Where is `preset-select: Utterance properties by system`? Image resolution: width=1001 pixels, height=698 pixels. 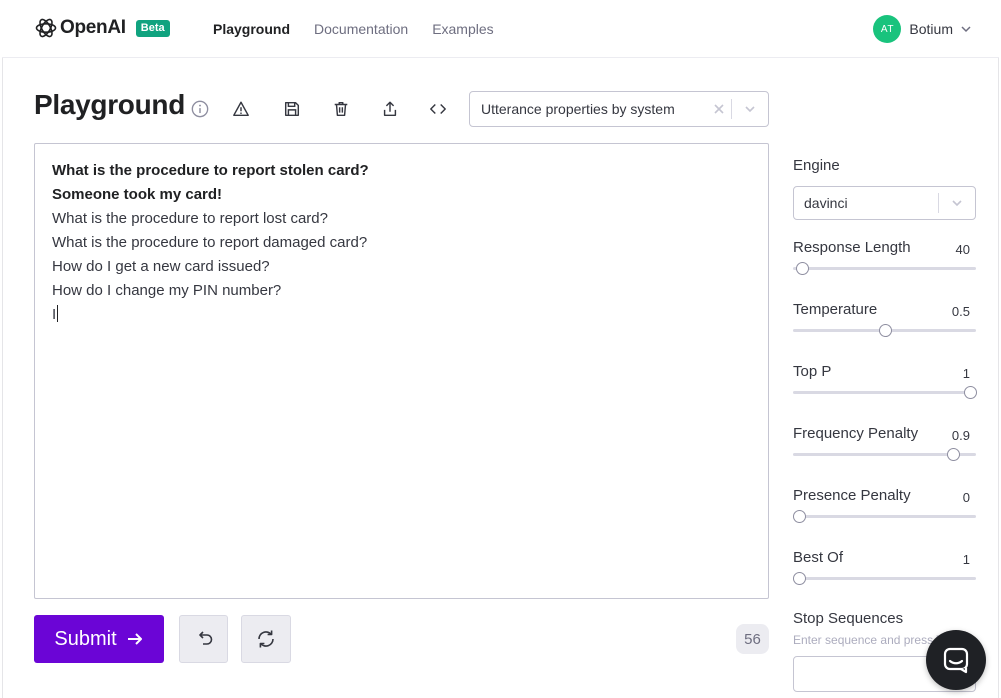
preset-select: Utterance properties by system is located at coordinates (619, 109).